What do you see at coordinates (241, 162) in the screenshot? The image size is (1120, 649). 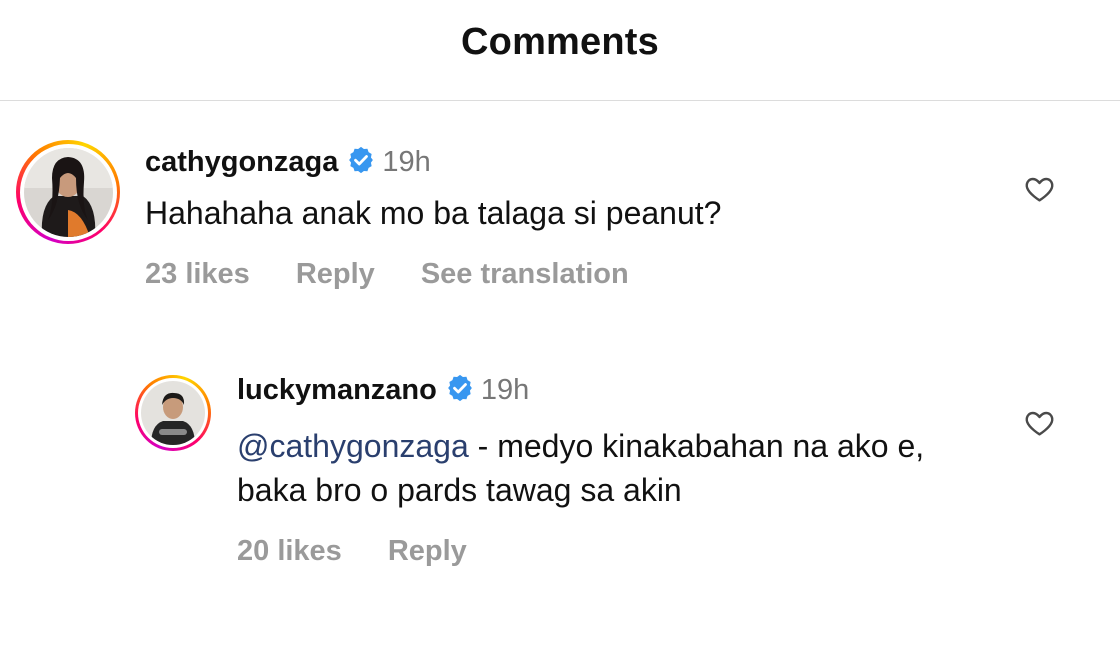 I see `comment-username: cathygonzaga` at bounding box center [241, 162].